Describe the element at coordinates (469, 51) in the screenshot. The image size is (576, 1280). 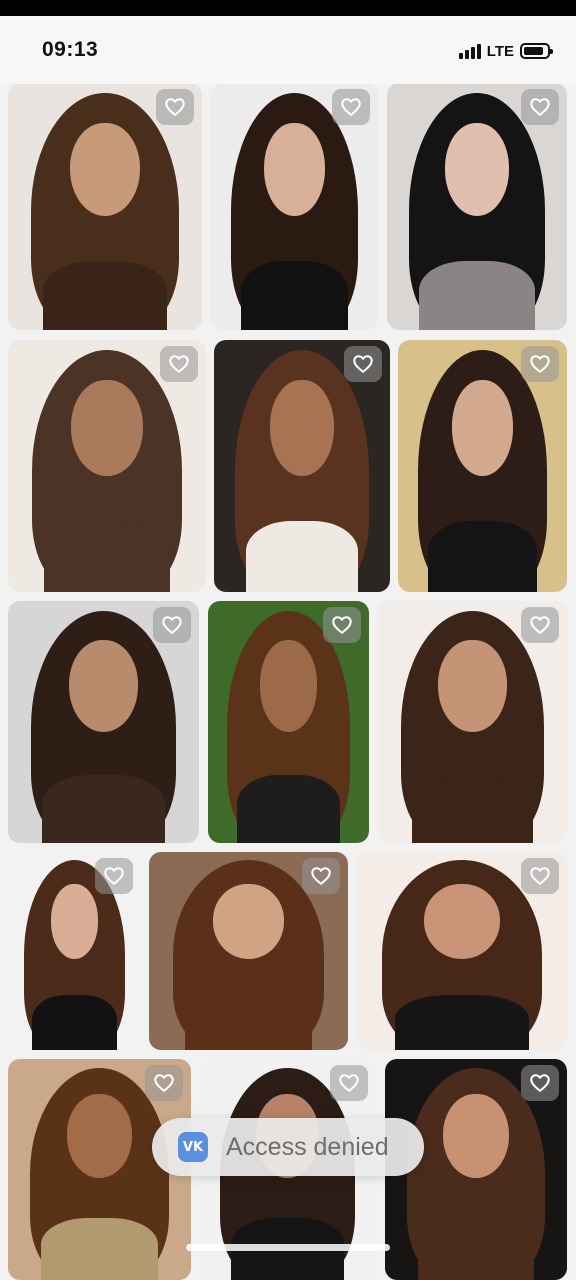
I see `signal-icon` at that location.